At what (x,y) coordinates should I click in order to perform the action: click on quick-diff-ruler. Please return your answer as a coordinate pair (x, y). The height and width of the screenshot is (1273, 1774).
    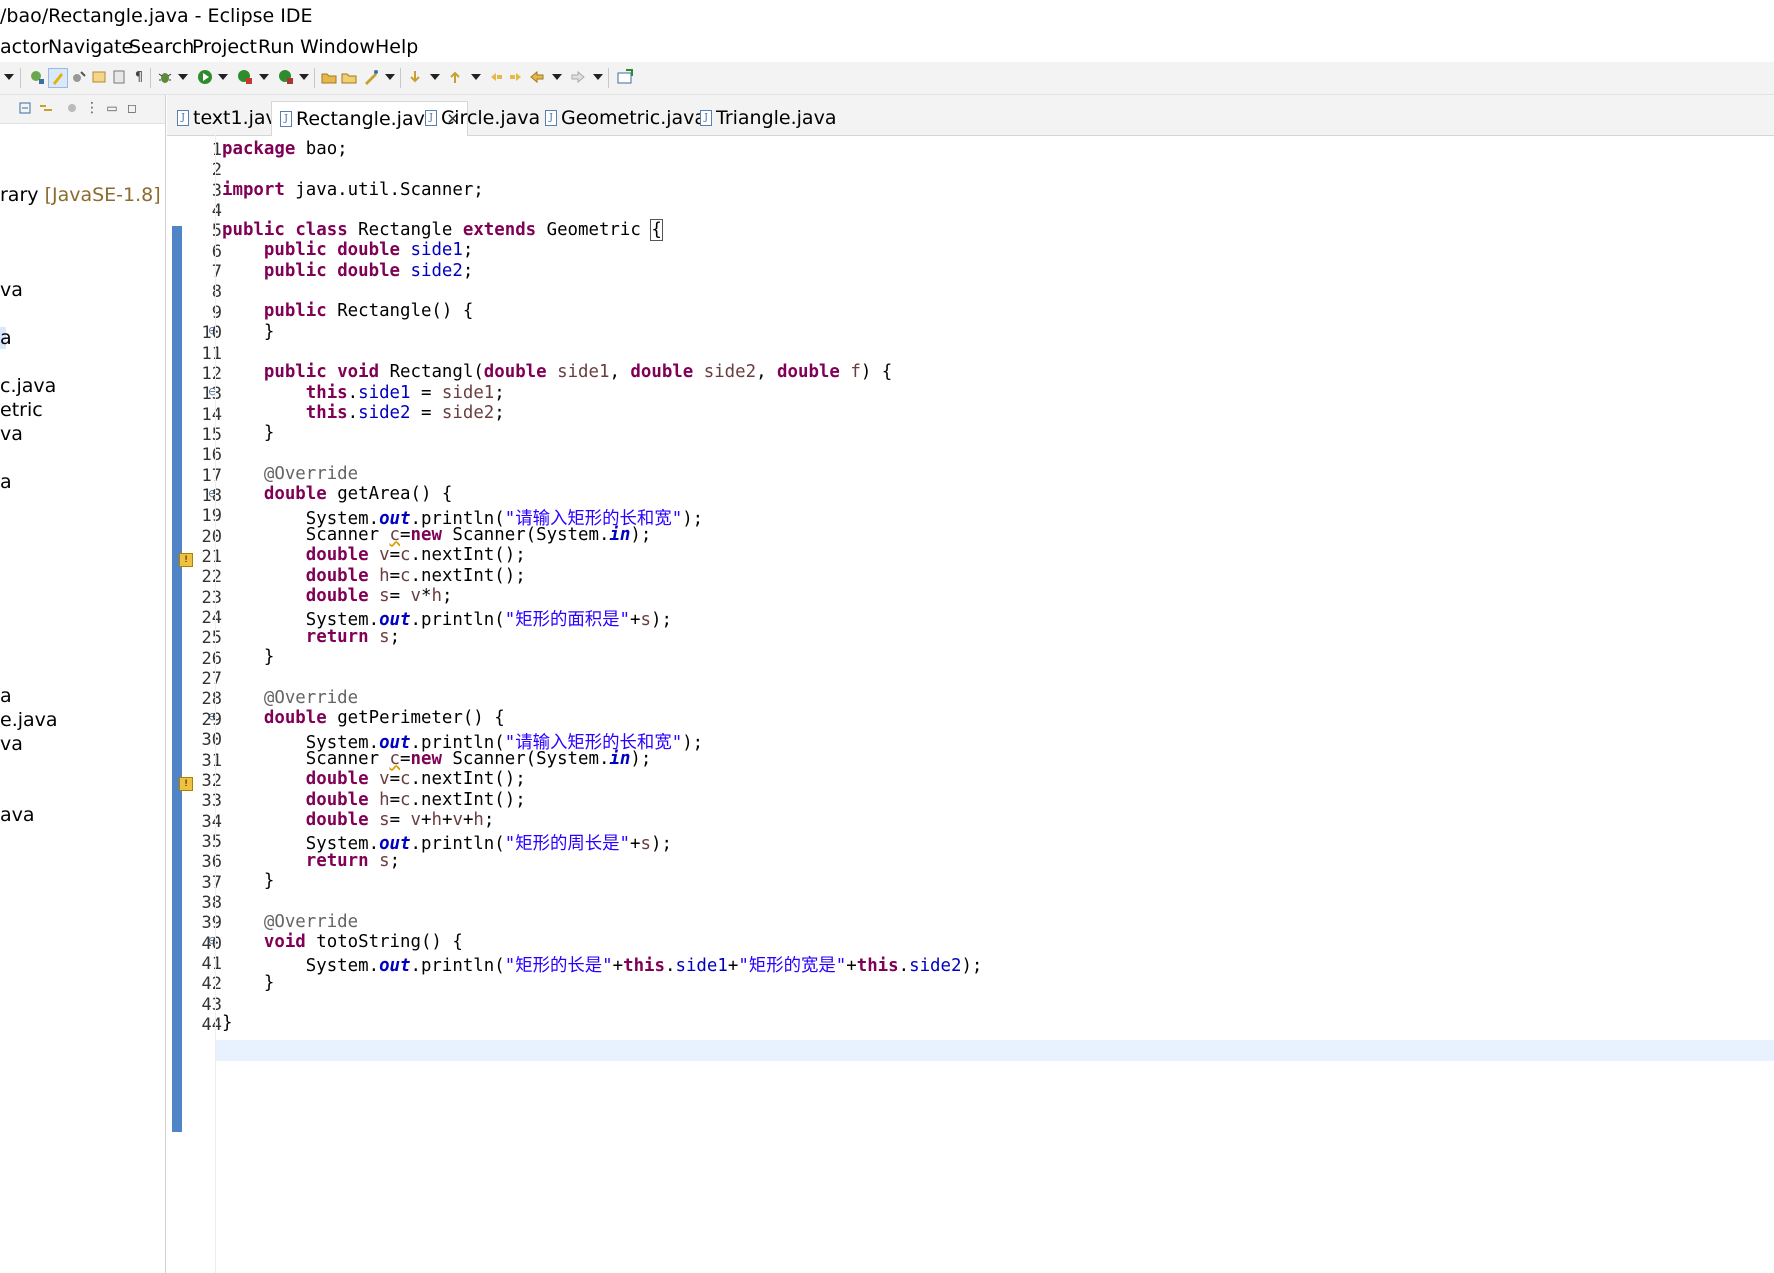
    Looking at the image, I should click on (177, 679).